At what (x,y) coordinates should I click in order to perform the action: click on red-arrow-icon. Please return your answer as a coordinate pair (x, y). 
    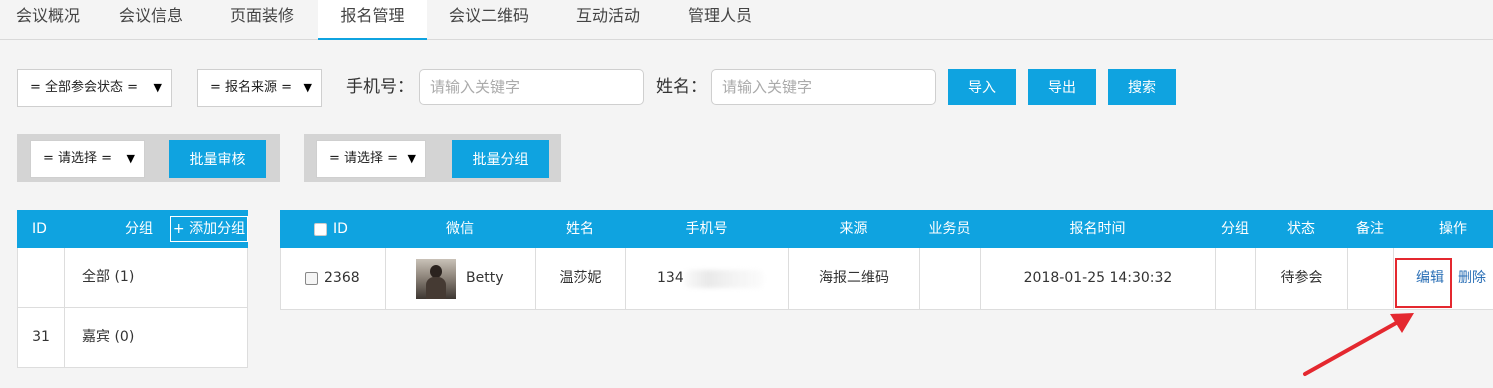
    Looking at the image, I should click on (1358, 344).